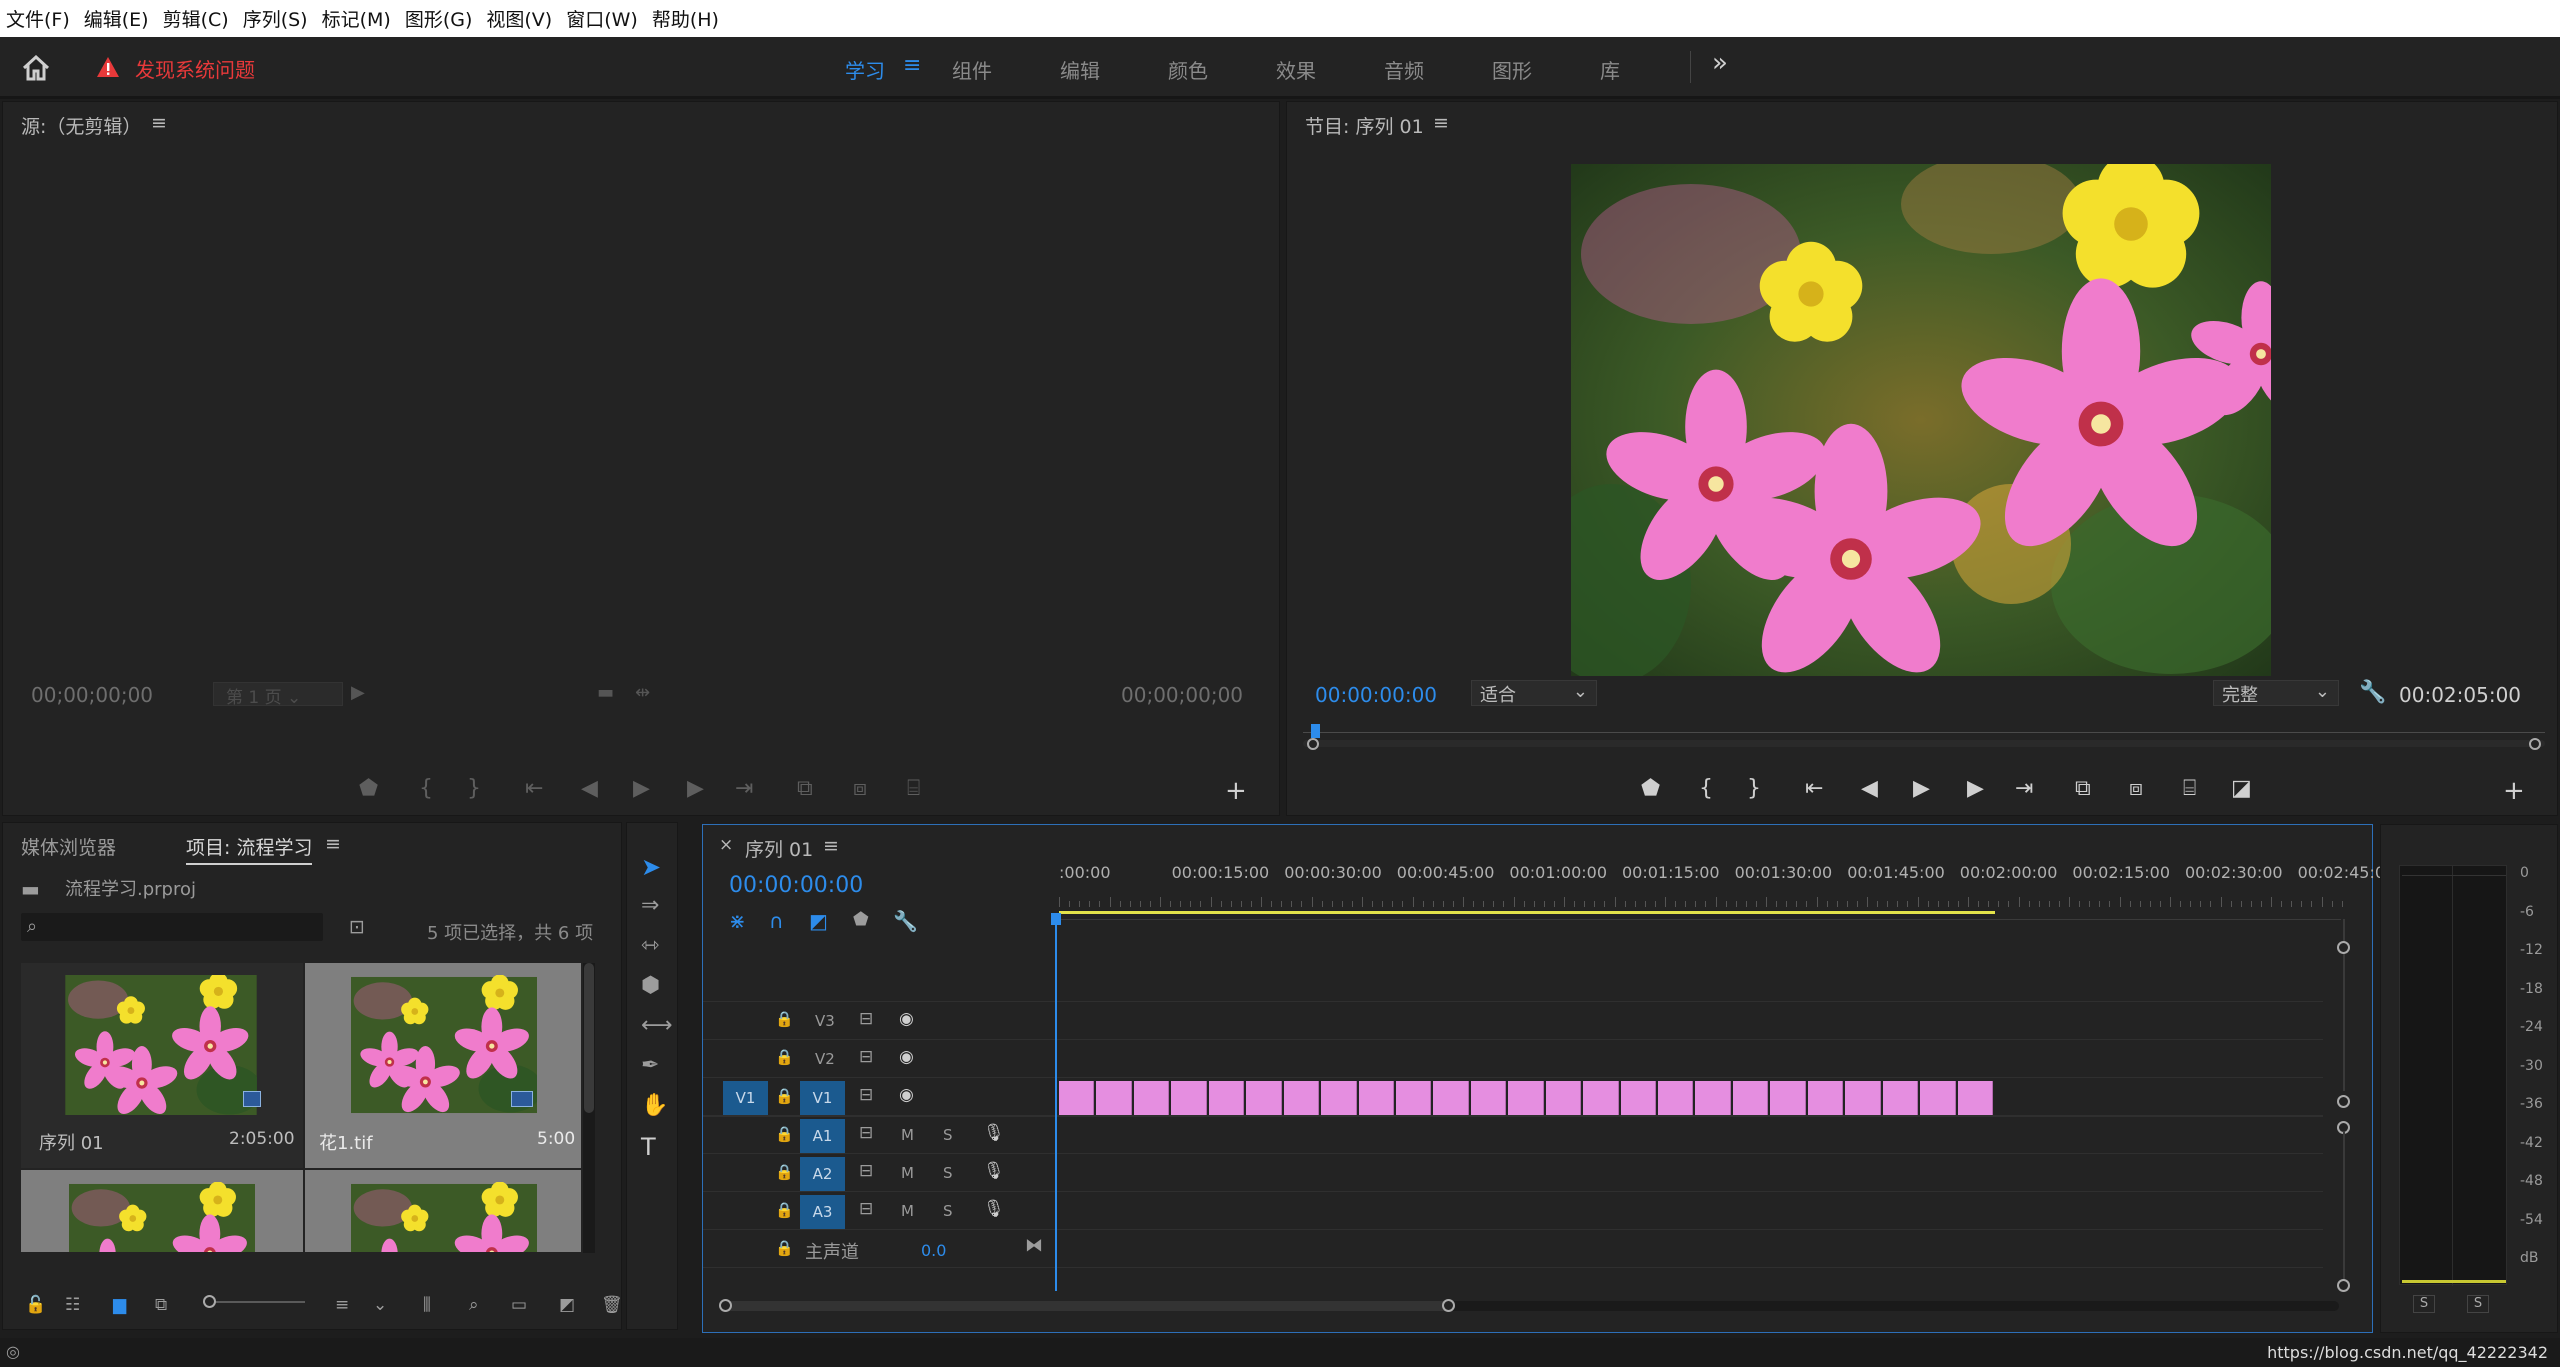  What do you see at coordinates (119, 1305) in the screenshot?
I see `icon-view-icon: ▆` at bounding box center [119, 1305].